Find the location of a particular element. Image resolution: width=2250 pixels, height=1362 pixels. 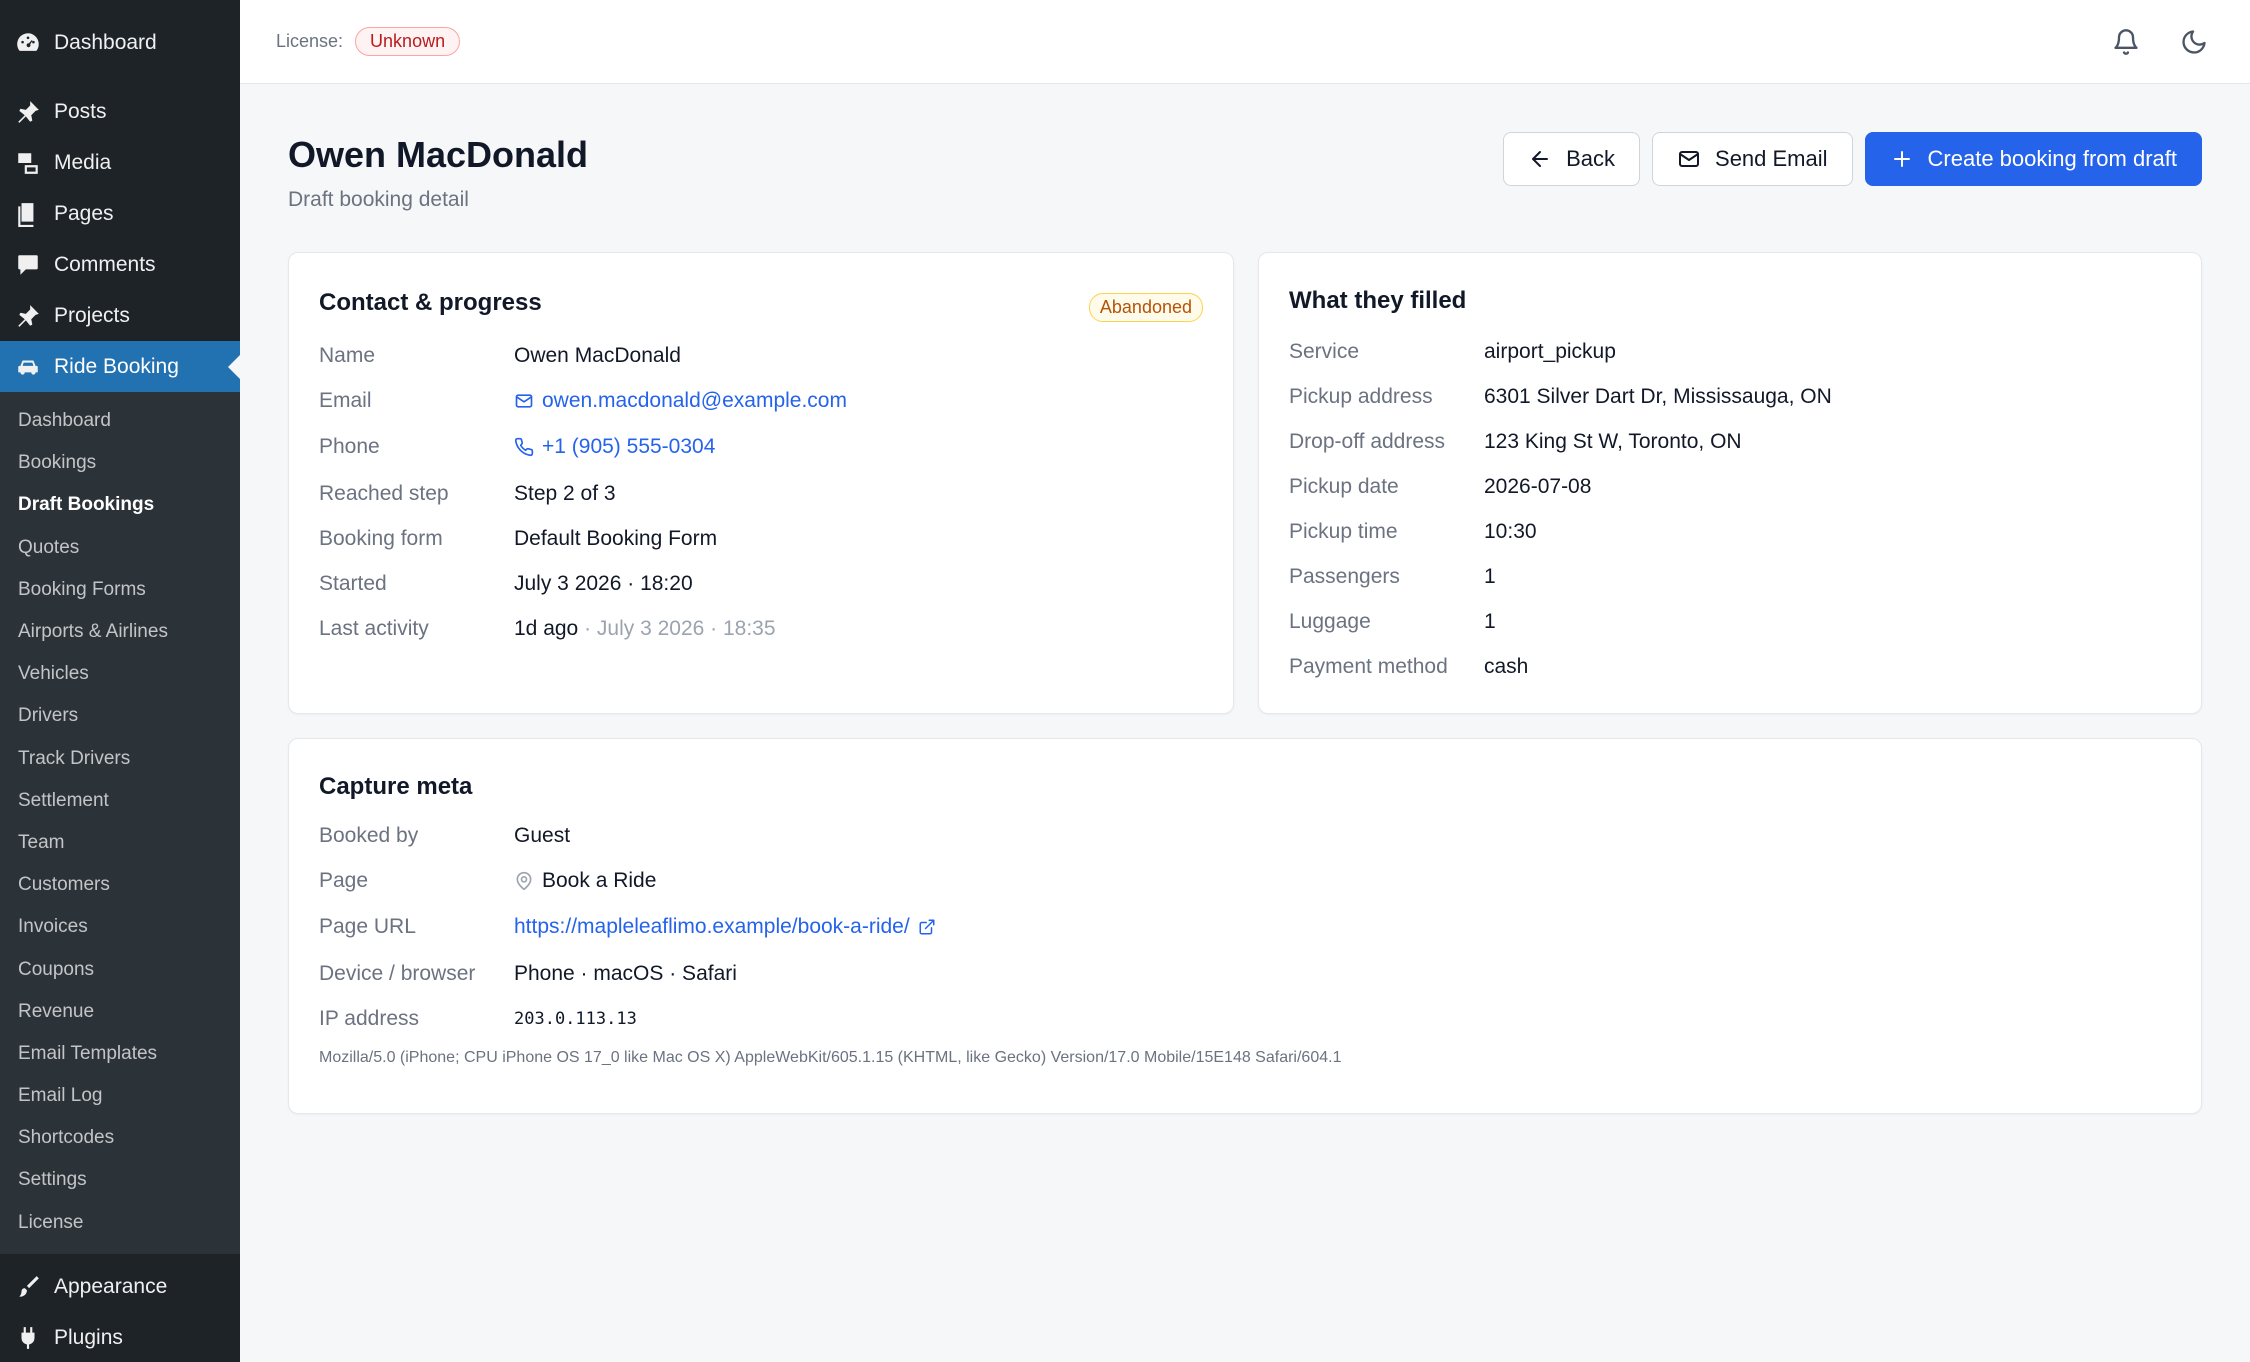

submenu-item-license: License is located at coordinates (120, 1223).